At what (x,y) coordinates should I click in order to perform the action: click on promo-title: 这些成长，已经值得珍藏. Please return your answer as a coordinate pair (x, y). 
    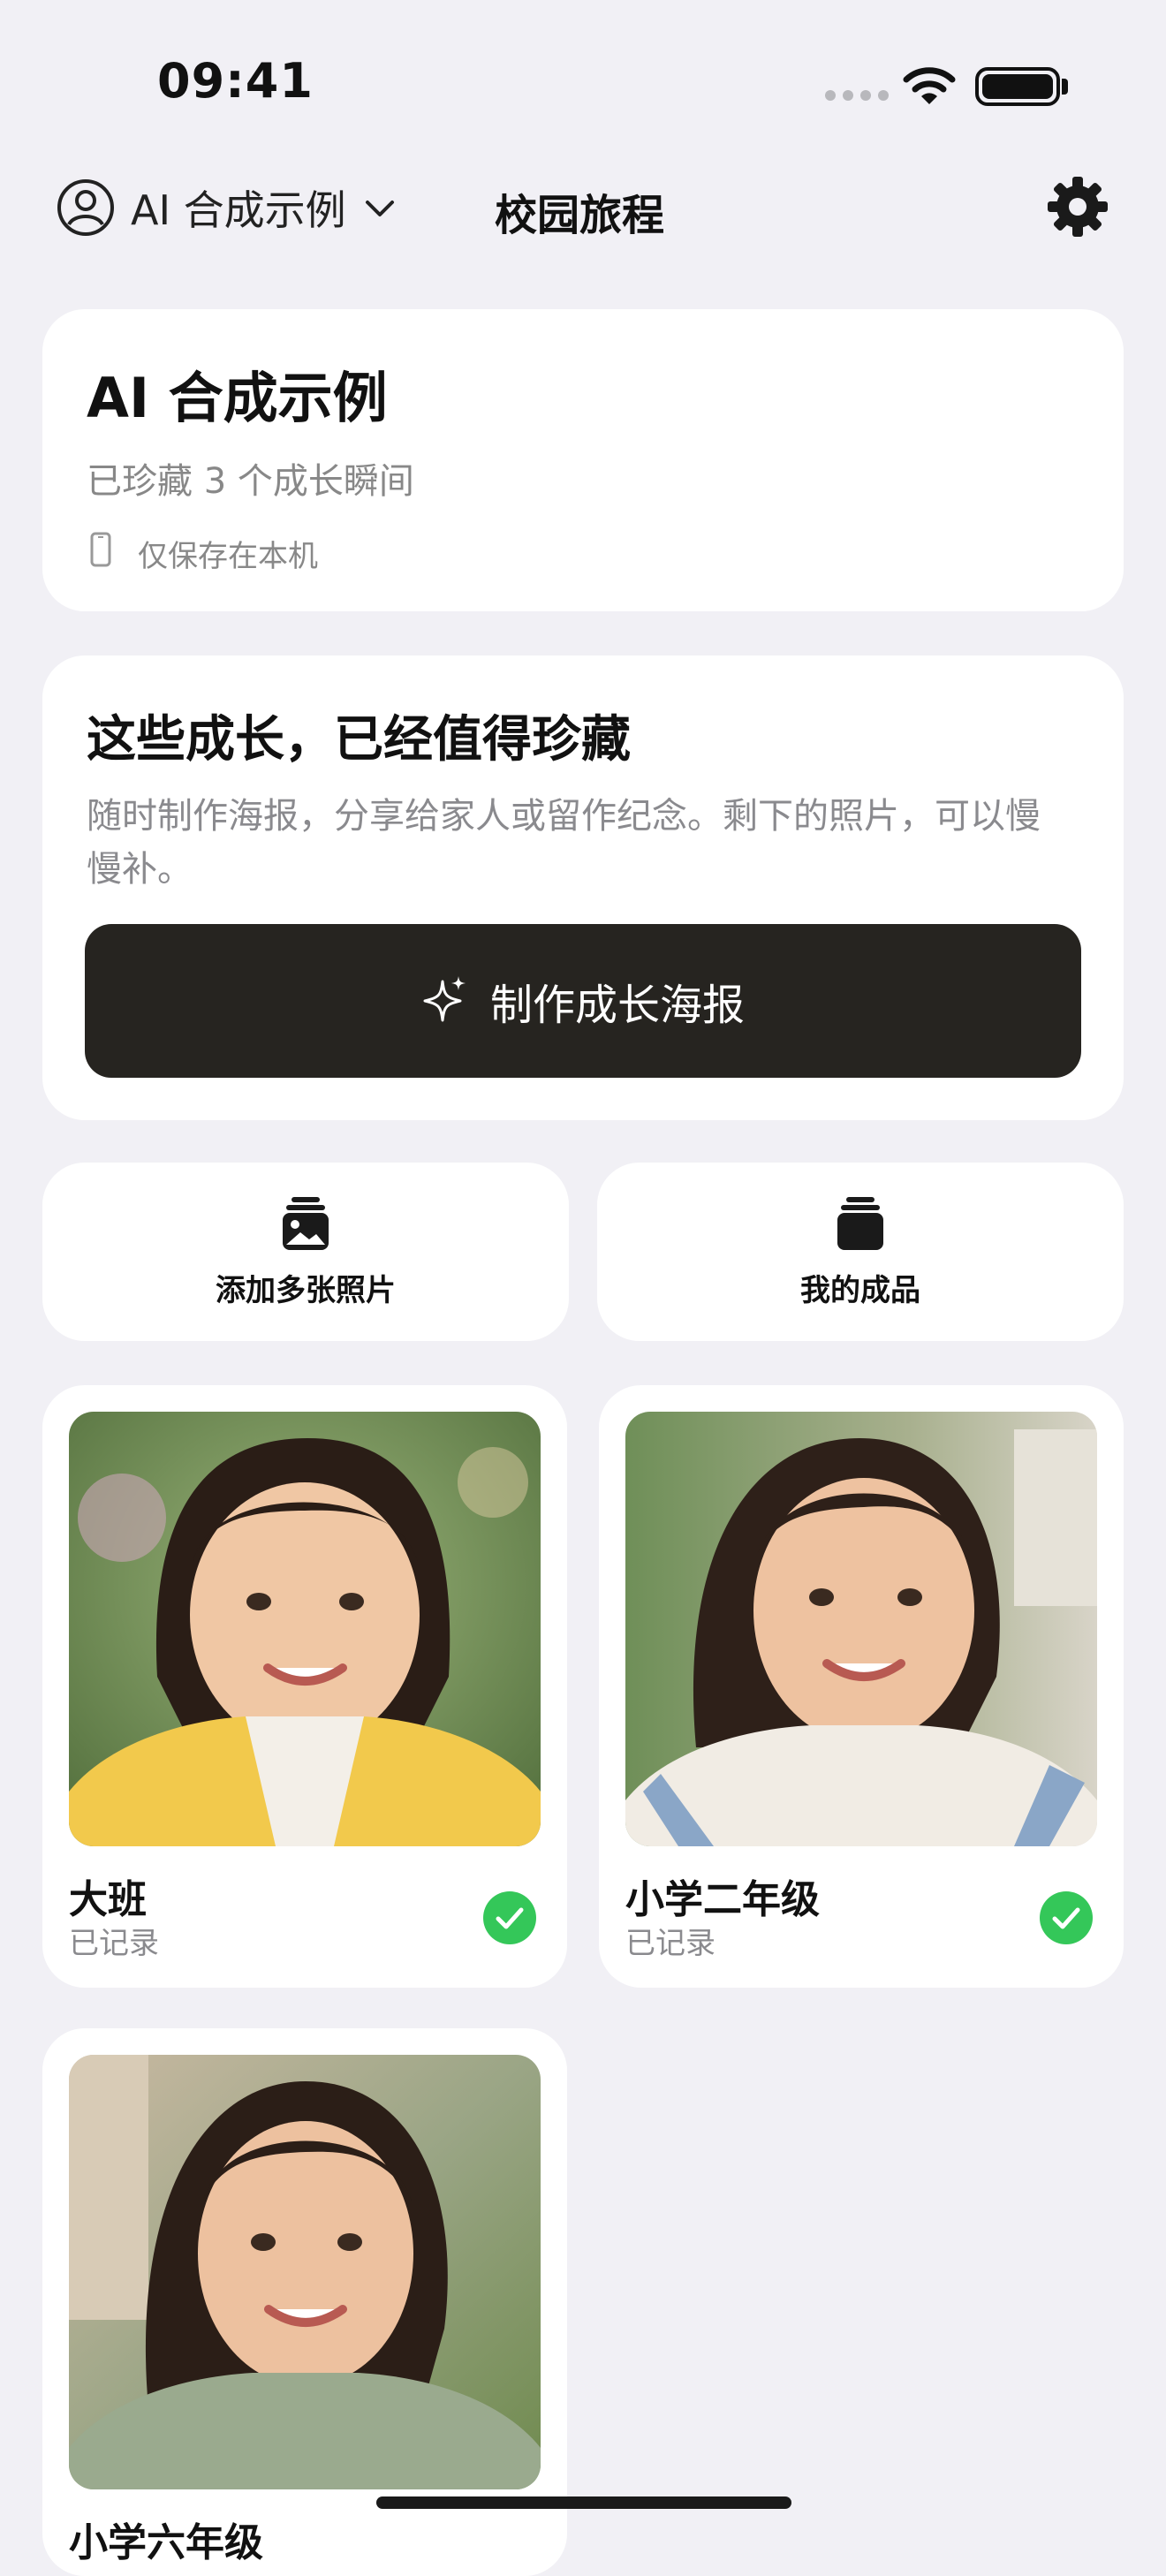
    Looking at the image, I should click on (359, 740).